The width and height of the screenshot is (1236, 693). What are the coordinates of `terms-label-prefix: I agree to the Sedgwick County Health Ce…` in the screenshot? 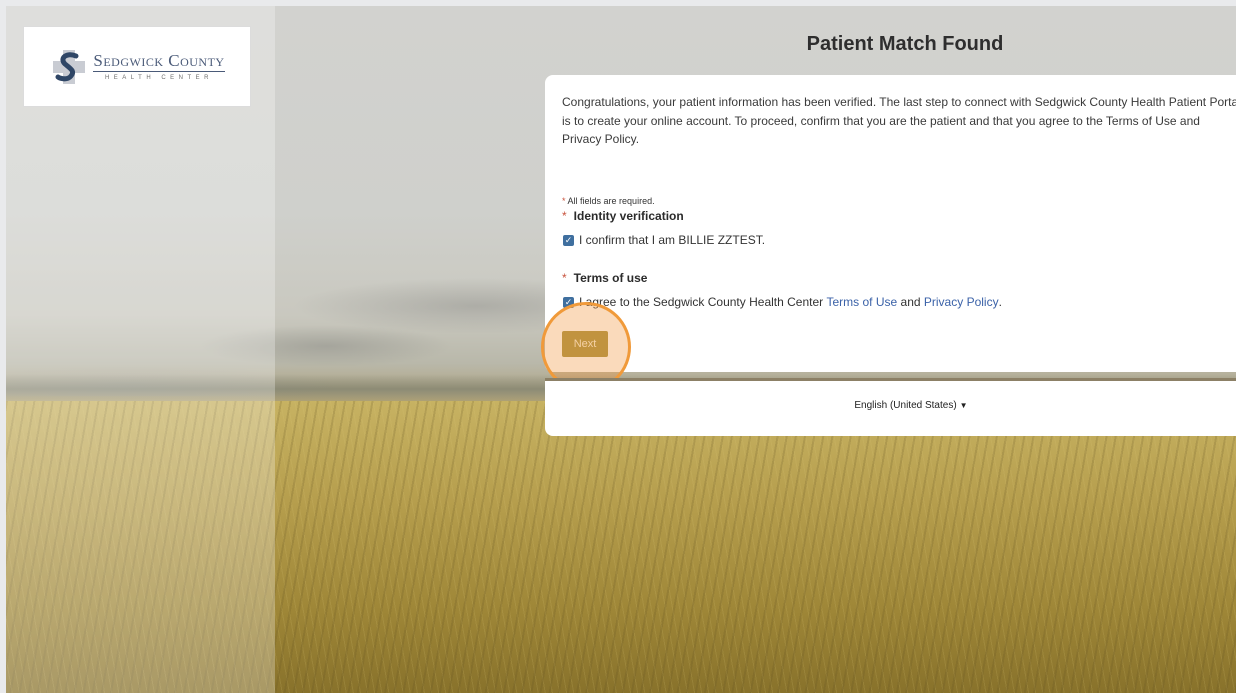 It's located at (701, 302).